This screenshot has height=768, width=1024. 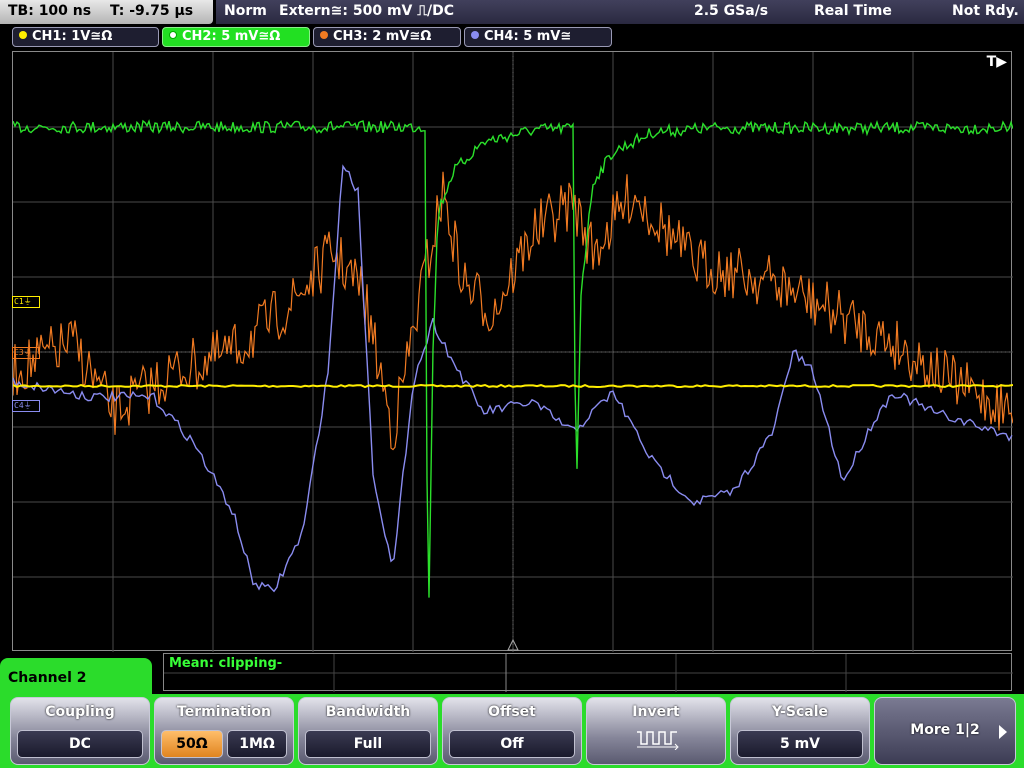 I want to click on ch4-color-dot, so click(x=475, y=35).